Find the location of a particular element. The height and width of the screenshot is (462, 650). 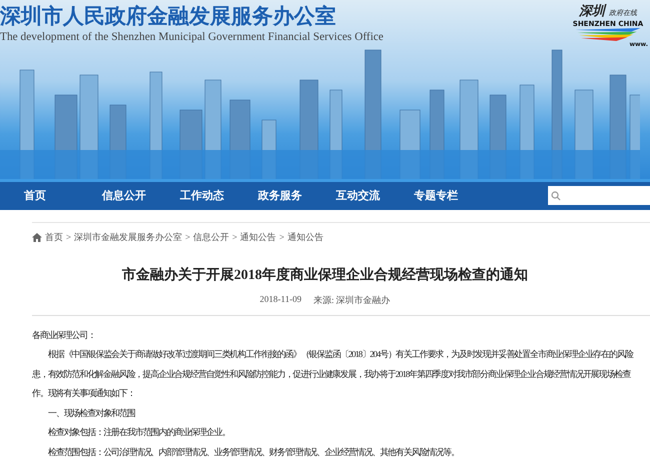

site-subtitle: The development of the Shenzhen Municipal Government Financial Services Office is located at coordinates (192, 37).